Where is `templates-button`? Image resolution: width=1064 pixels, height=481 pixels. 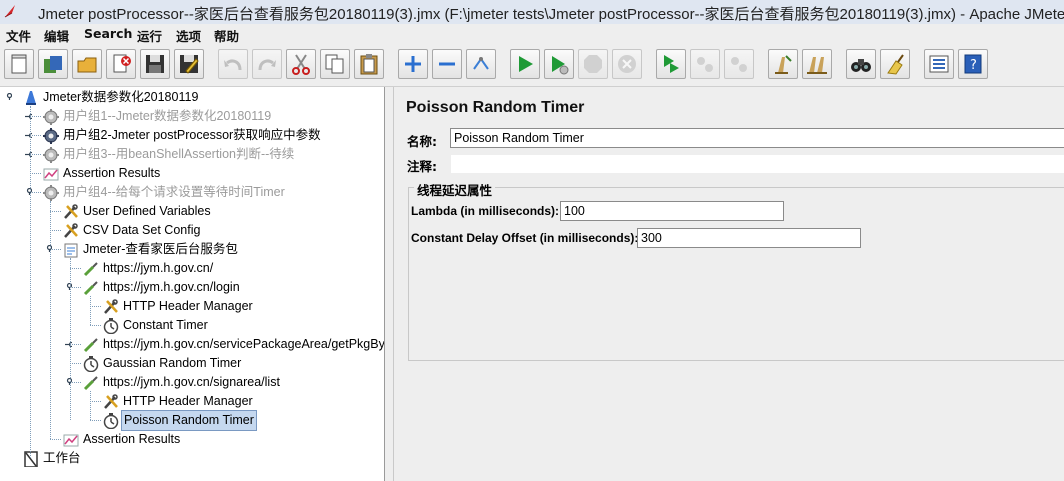 templates-button is located at coordinates (53, 64).